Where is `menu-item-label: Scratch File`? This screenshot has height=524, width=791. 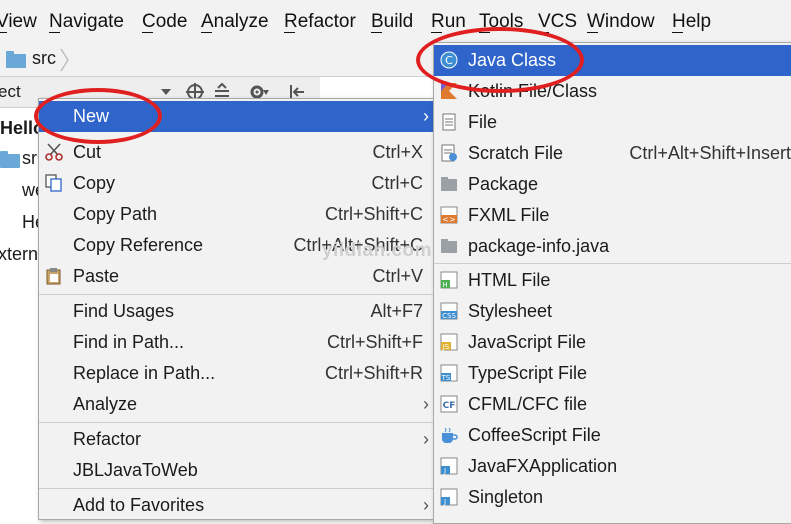 menu-item-label: Scratch File is located at coordinates (516, 153).